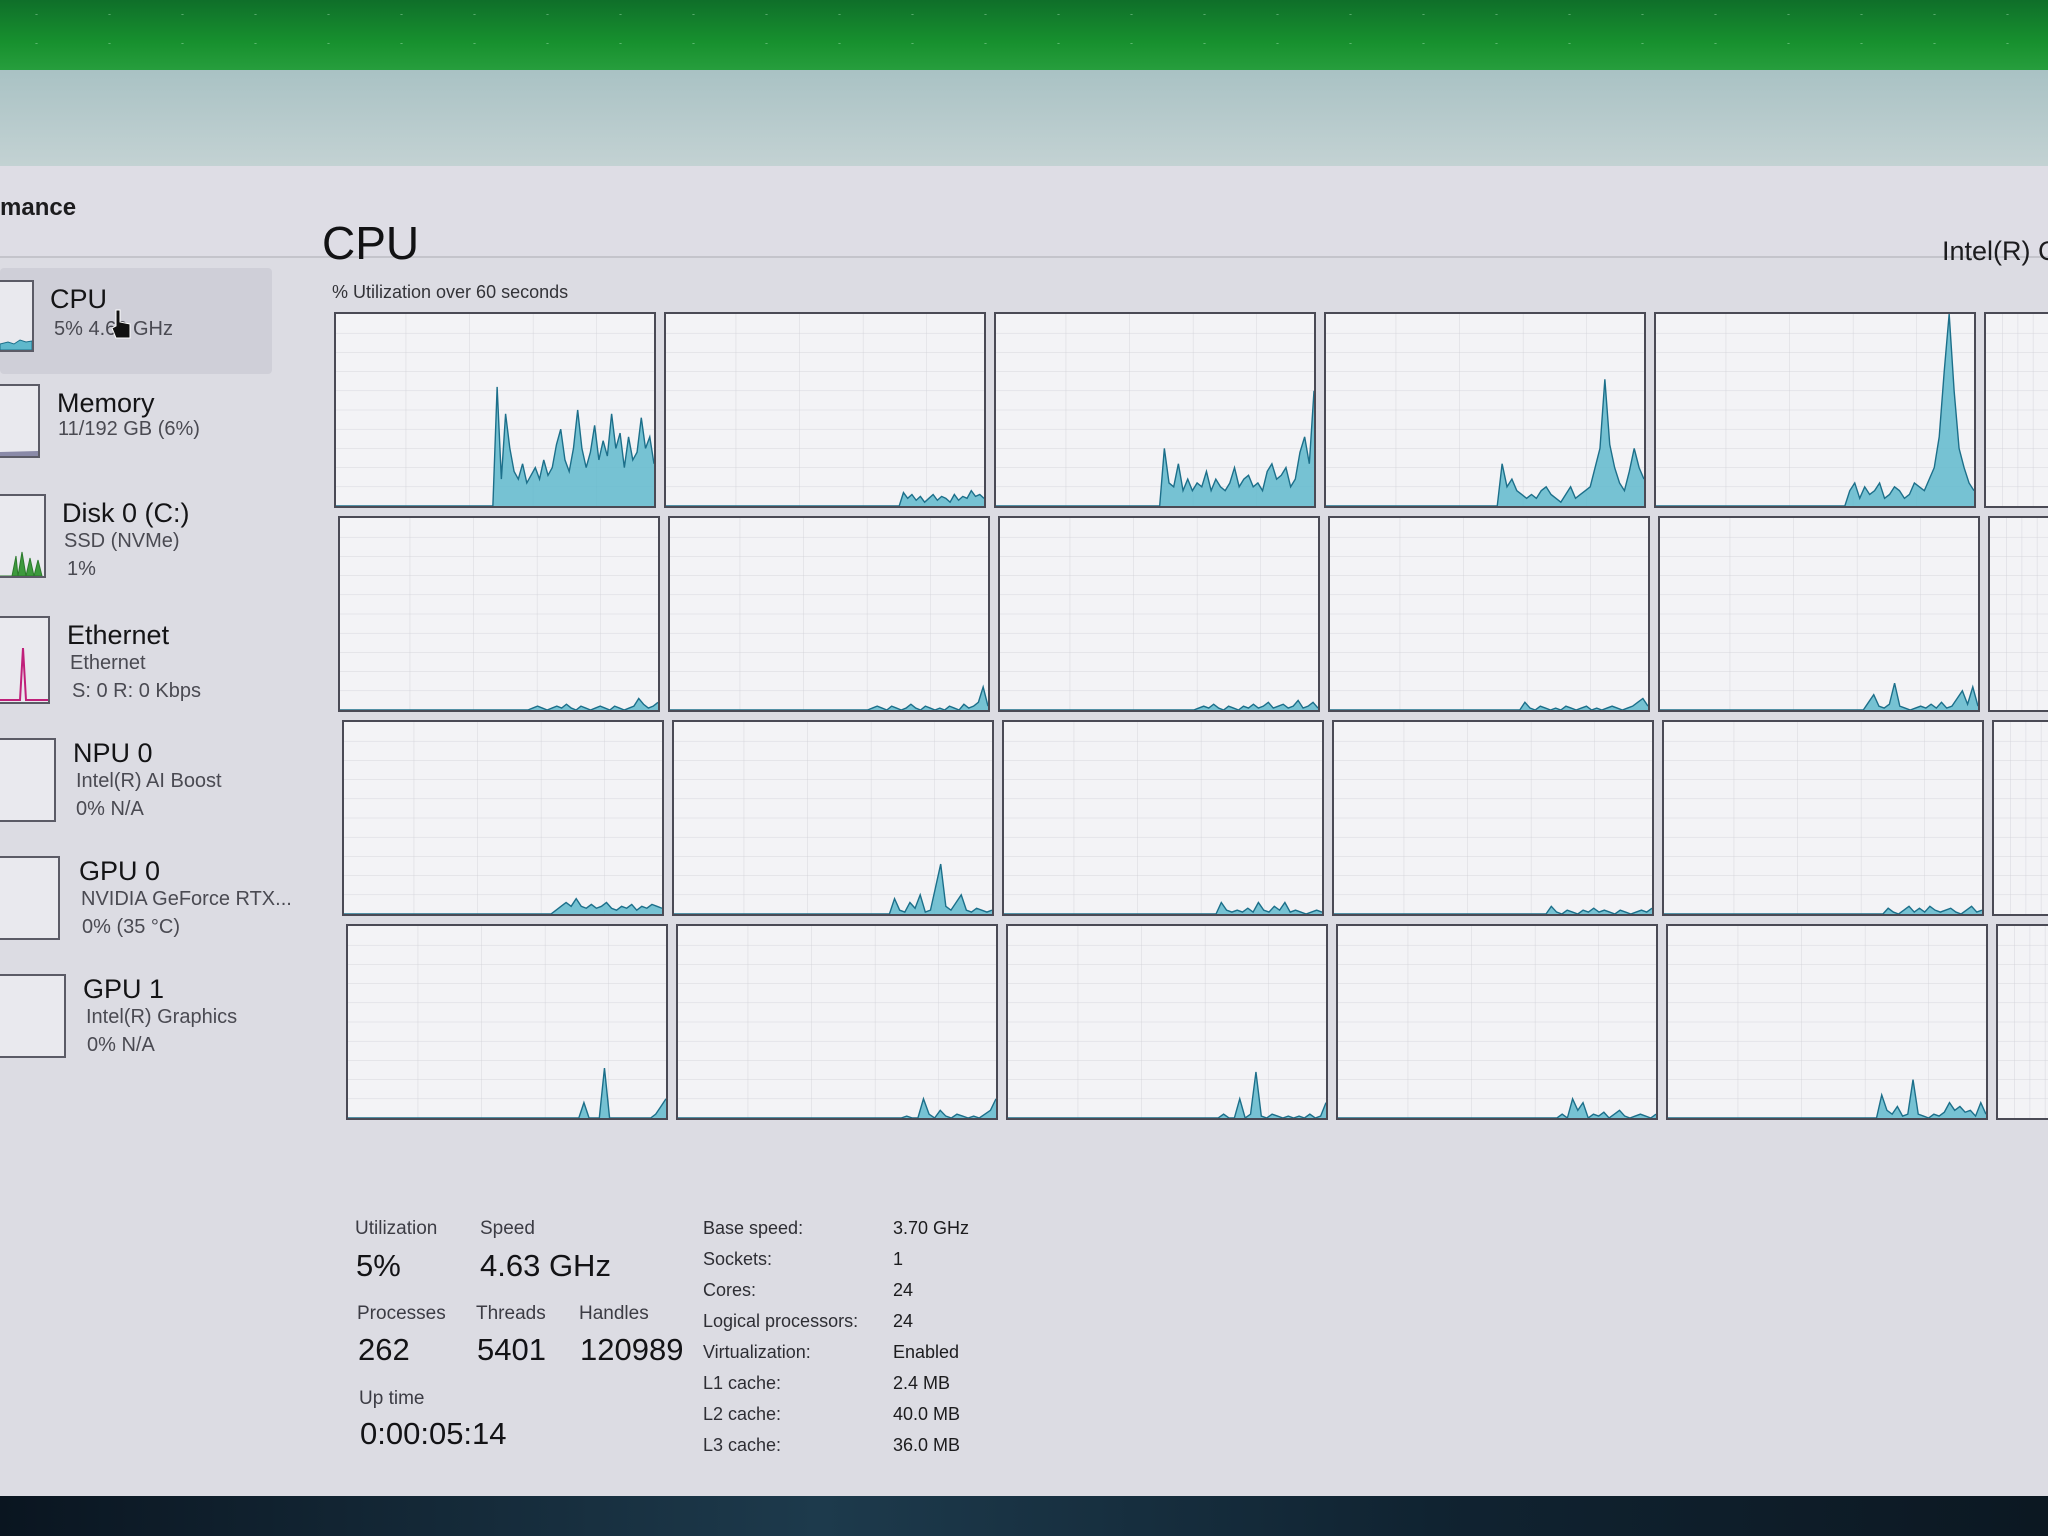 The image size is (2048, 1536). Describe the element at coordinates (903, 1321) in the screenshot. I see `spec-value-logical-processors: 24` at that location.